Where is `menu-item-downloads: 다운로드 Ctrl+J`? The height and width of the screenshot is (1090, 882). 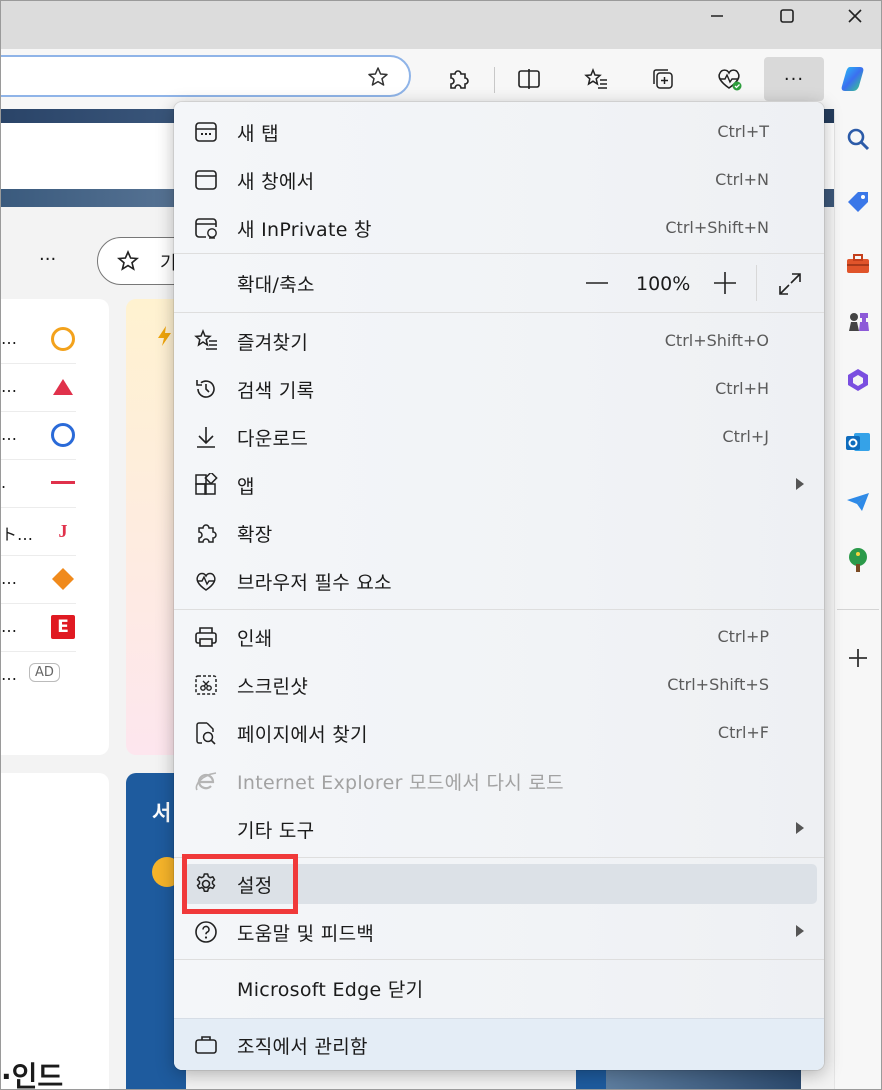 menu-item-downloads: 다운로드 Ctrl+J is located at coordinates (499, 437).